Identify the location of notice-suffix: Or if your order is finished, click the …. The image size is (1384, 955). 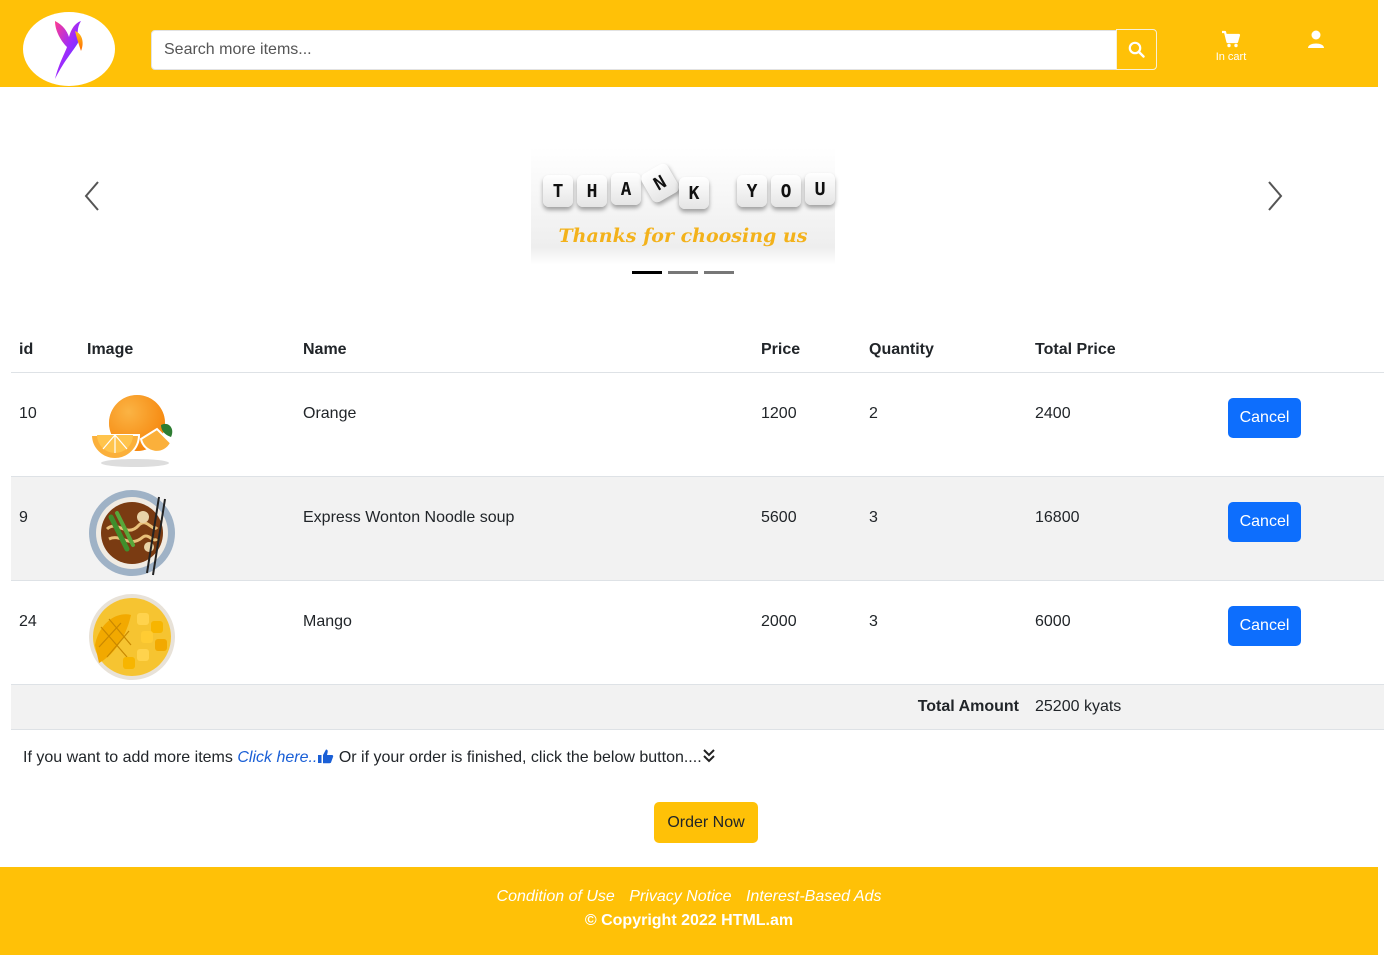
(520, 757).